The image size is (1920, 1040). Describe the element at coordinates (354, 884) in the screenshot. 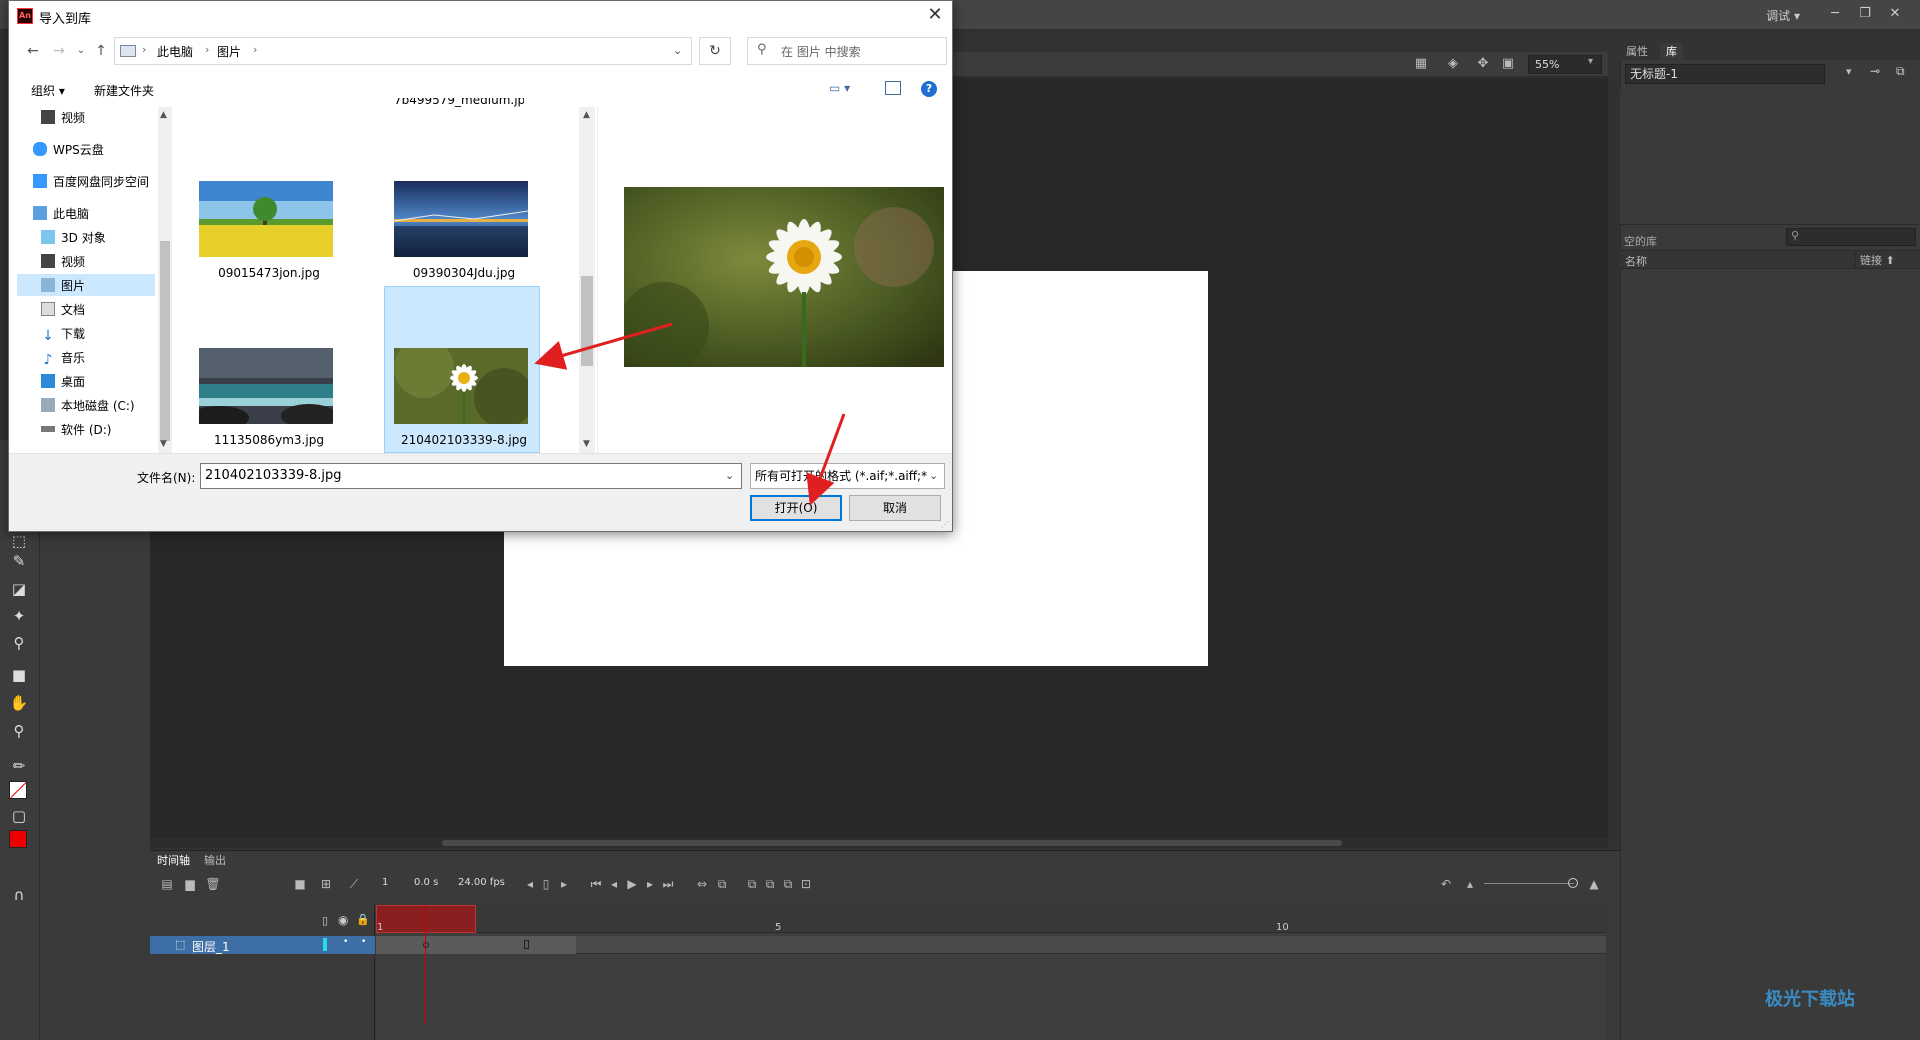

I see `graph-icon: ⟋` at that location.